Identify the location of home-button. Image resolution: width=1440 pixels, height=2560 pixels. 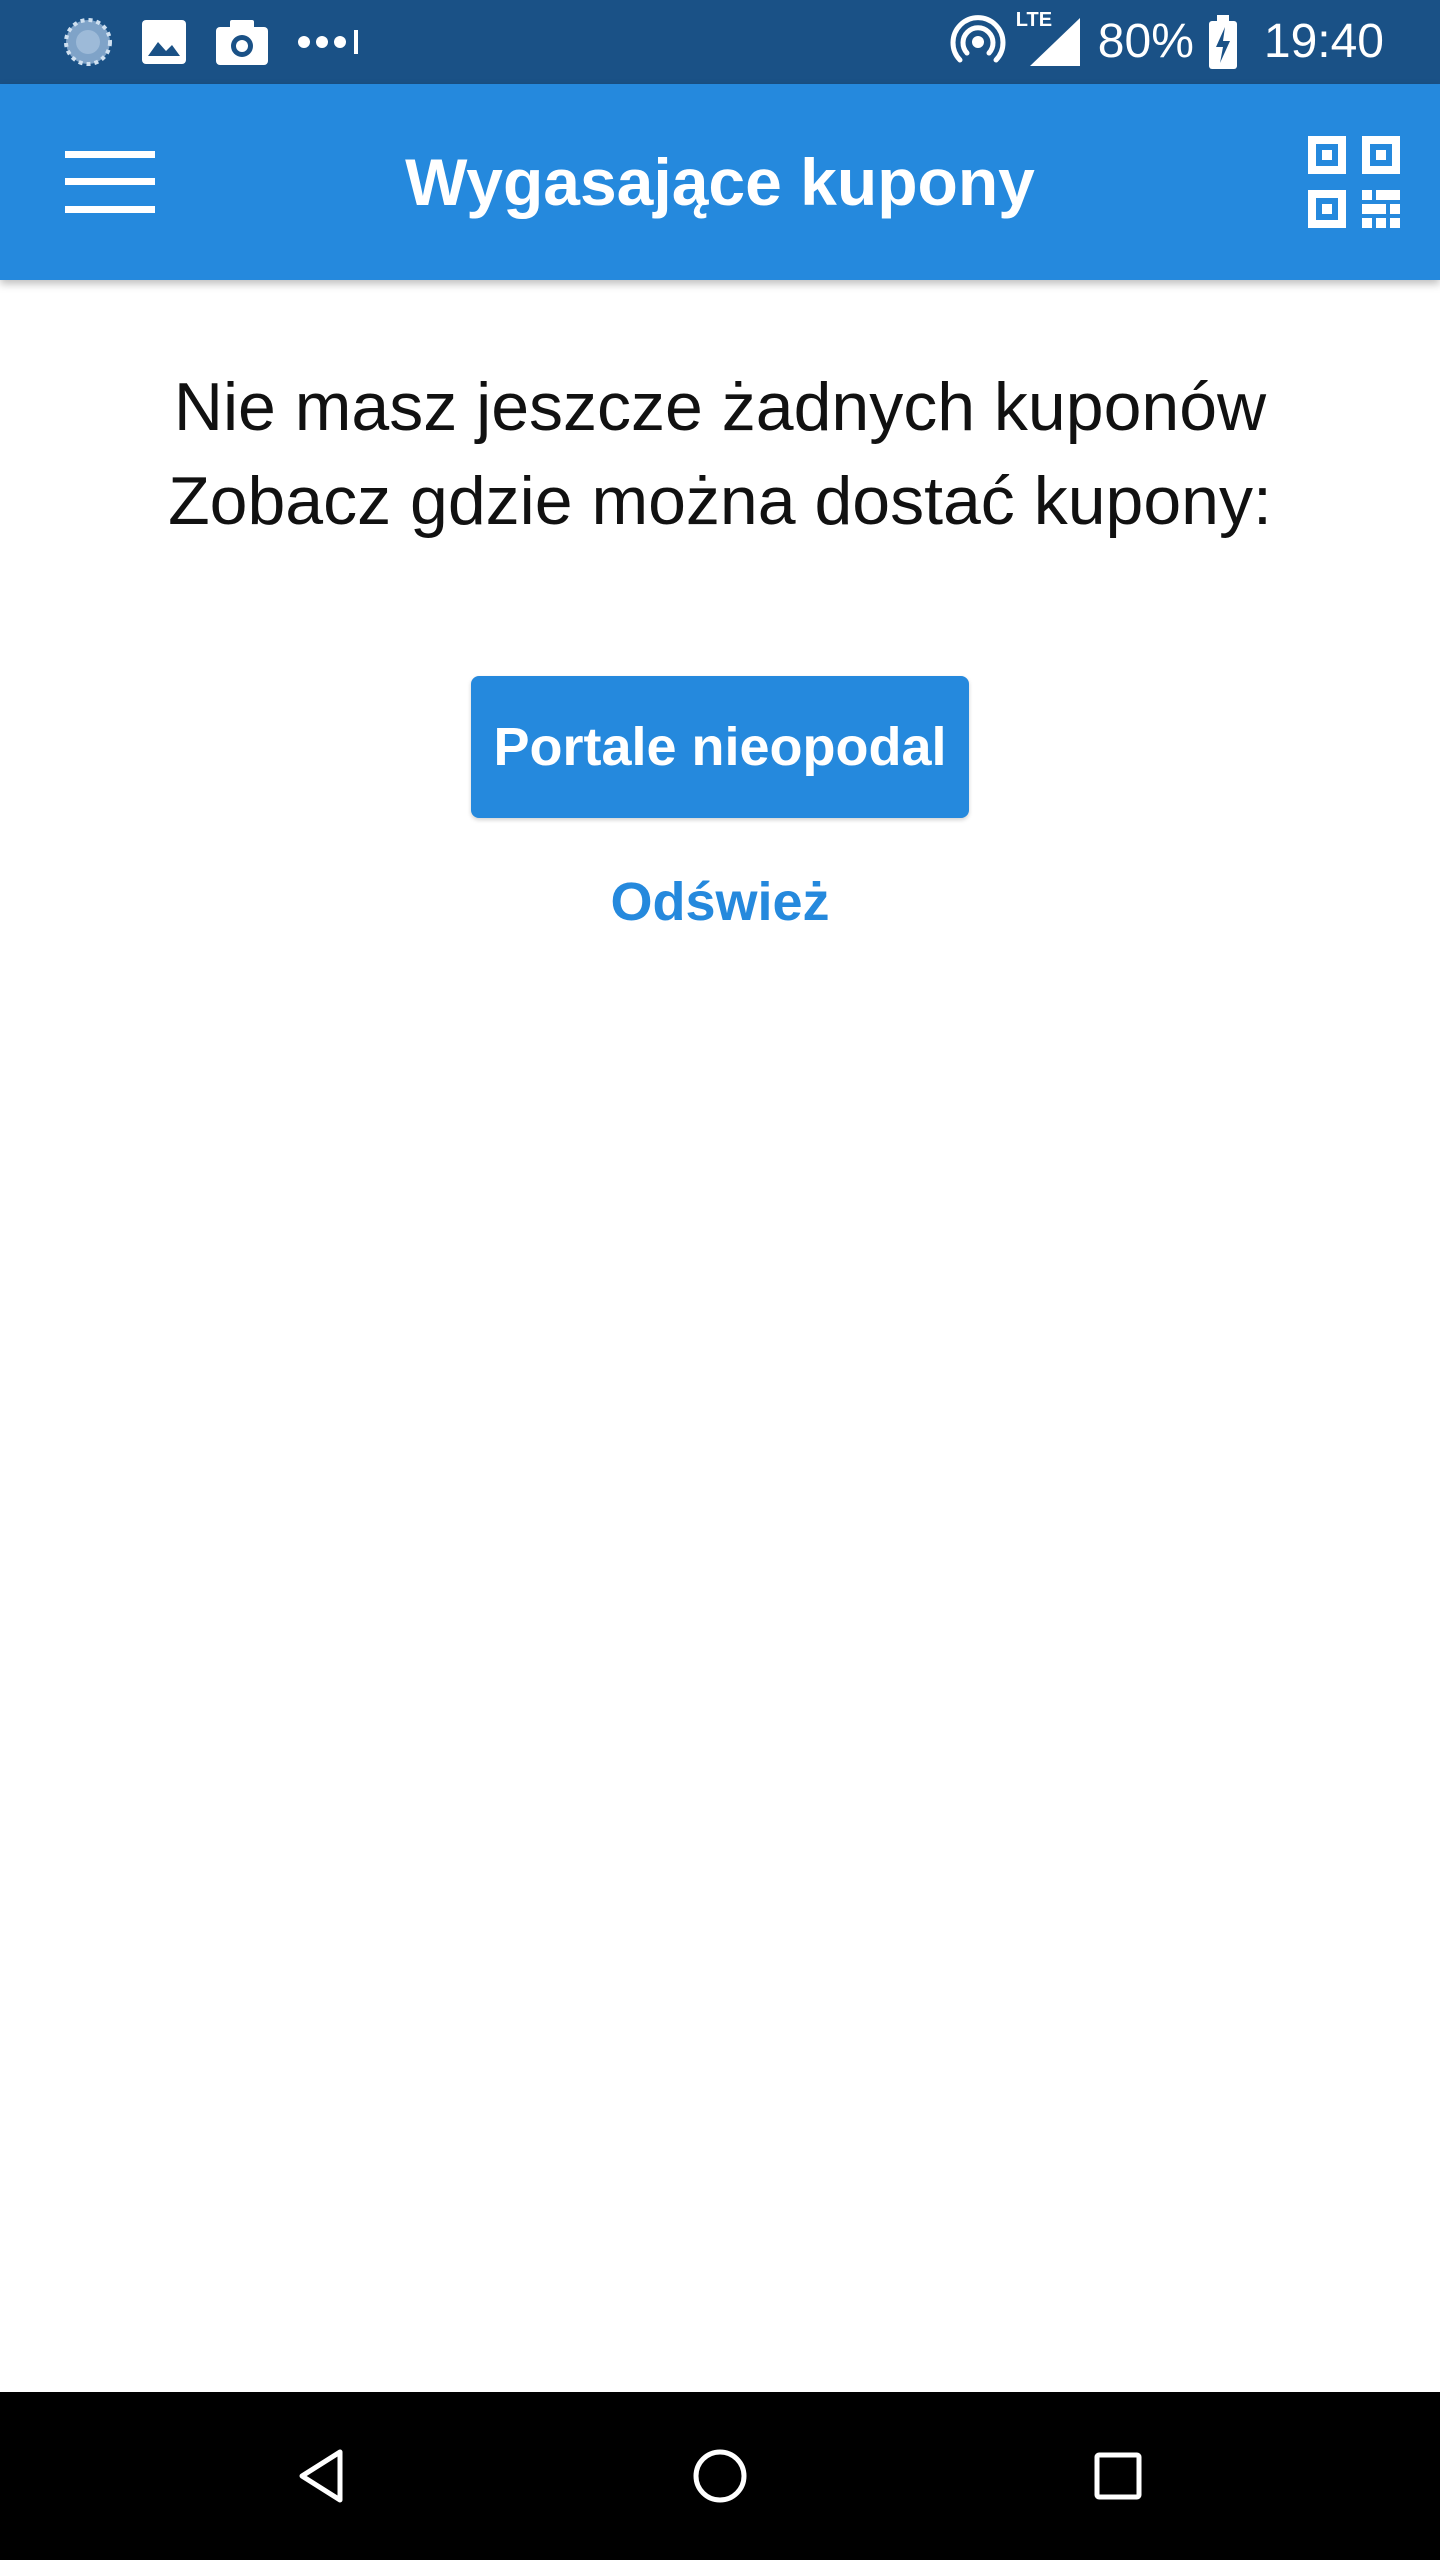
(720, 2476).